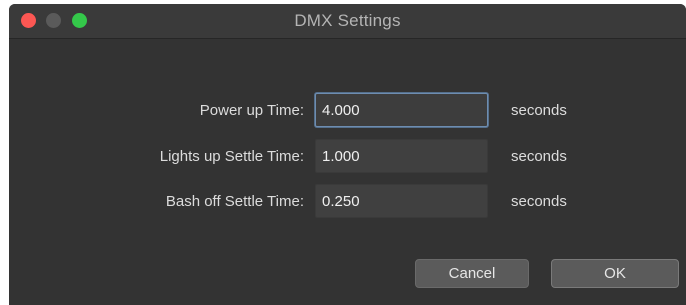 The width and height of the screenshot is (686, 305). What do you see at coordinates (234, 201) in the screenshot?
I see `bash-off-settle-time-label: Bash off Settle Time:` at bounding box center [234, 201].